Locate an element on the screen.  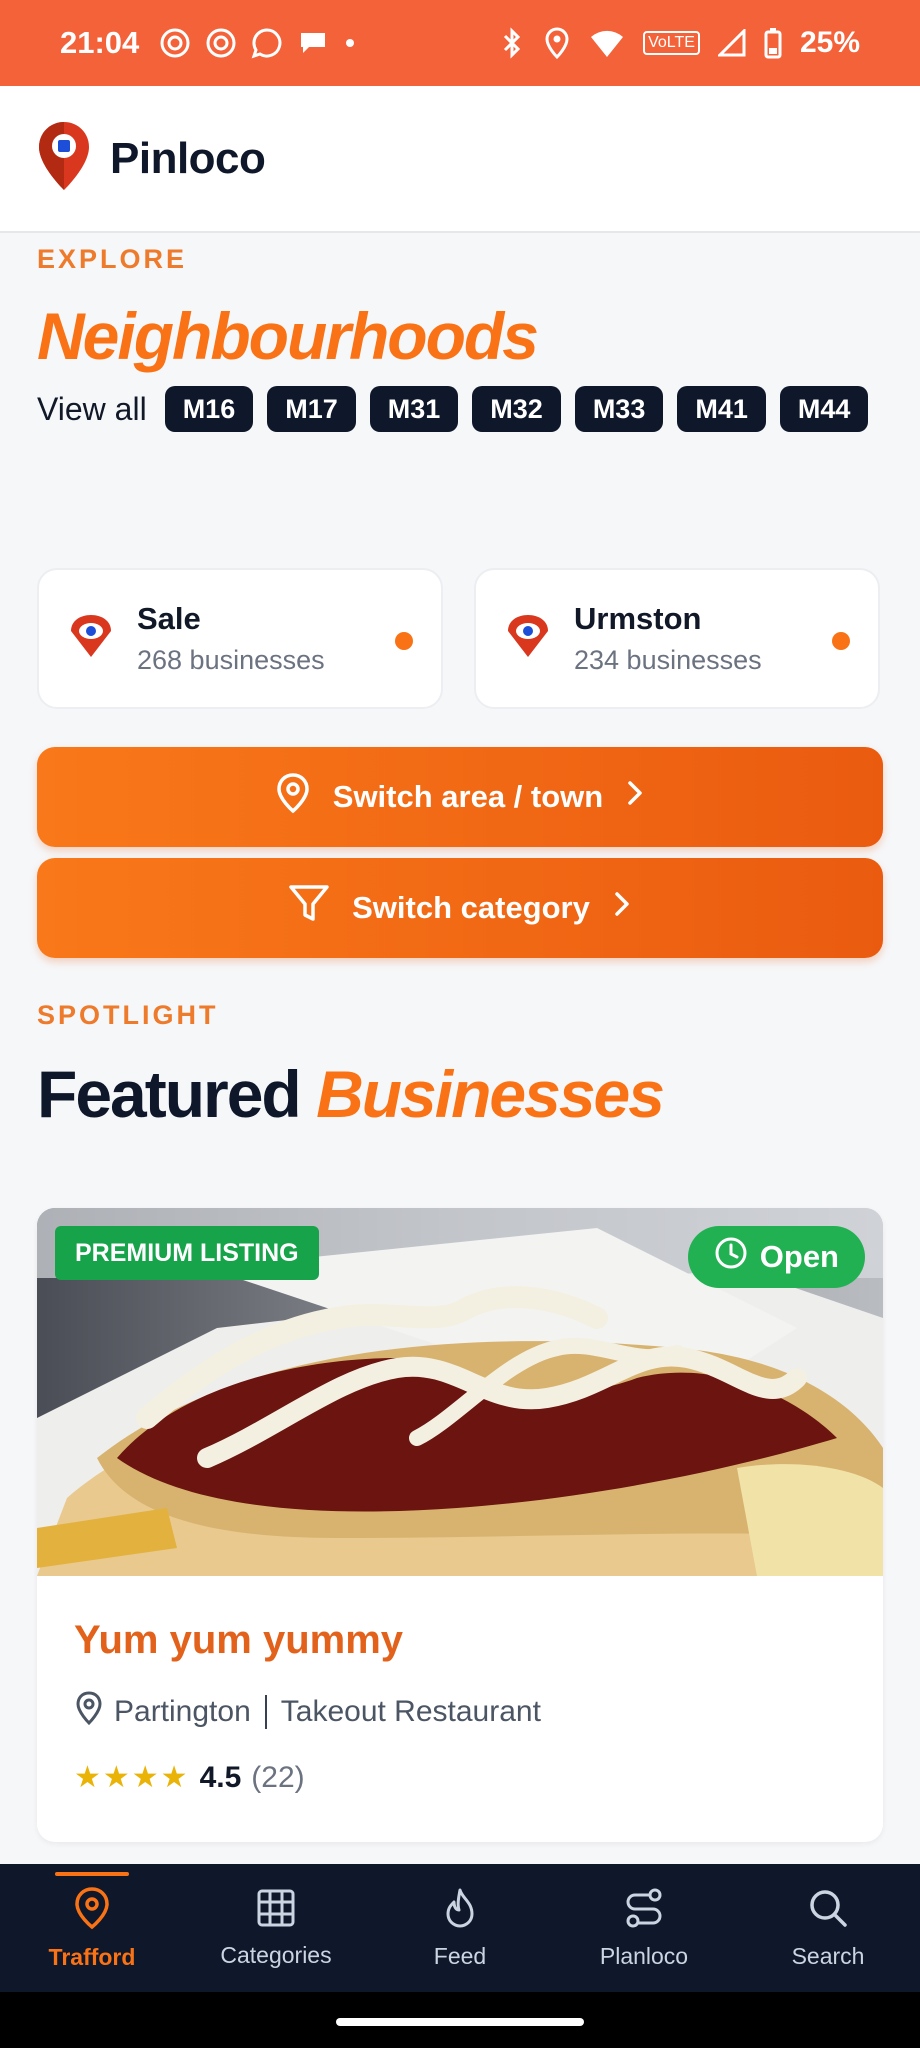
status-time: 21:04 is located at coordinates (100, 42).